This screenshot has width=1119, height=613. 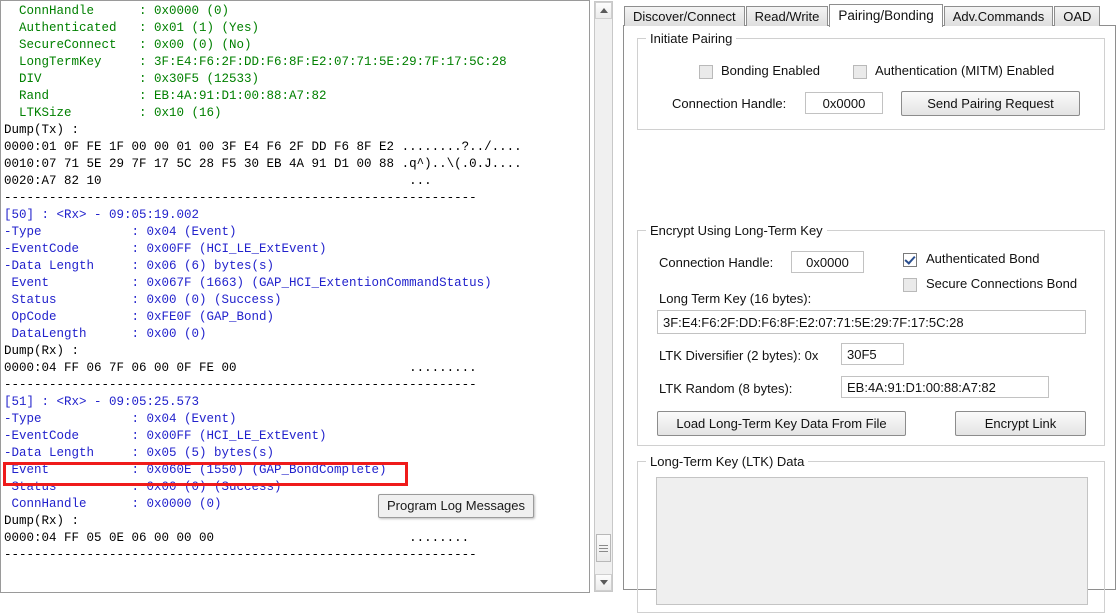 What do you see at coordinates (139, 453) in the screenshot?
I see `log-line: -Data Length : 0x05 (5) bytes(s)` at bounding box center [139, 453].